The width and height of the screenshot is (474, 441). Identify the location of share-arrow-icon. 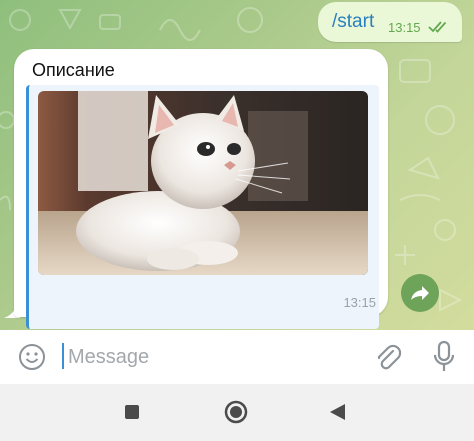
(420, 293).